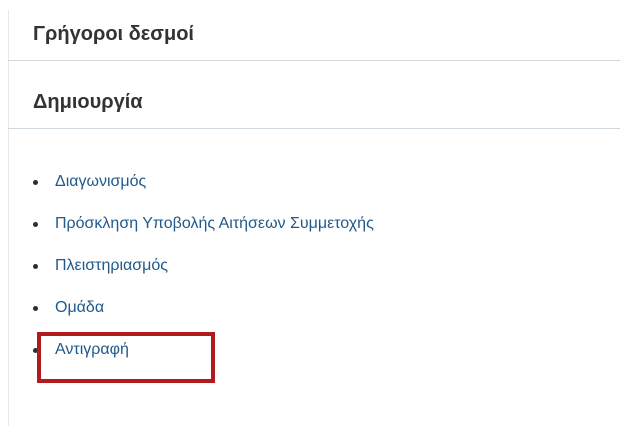  I want to click on create-link-item-auction: Πλειστηριασμός, so click(203, 277).